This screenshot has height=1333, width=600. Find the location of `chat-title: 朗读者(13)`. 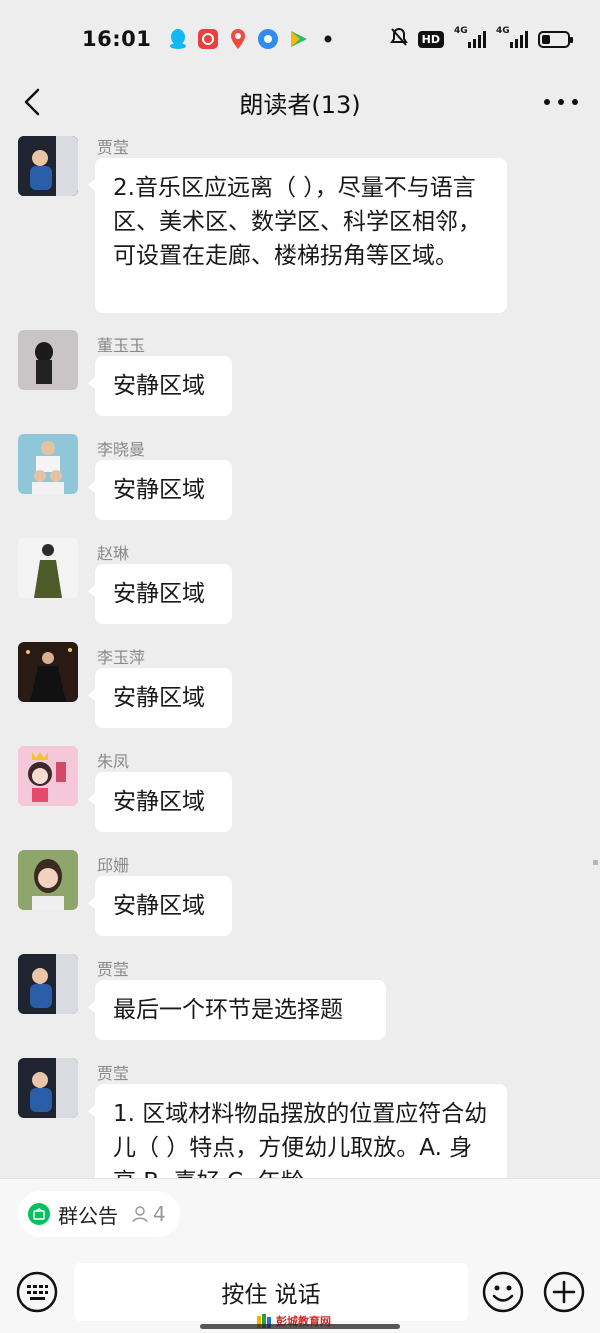

chat-title: 朗读者(13) is located at coordinates (300, 104).